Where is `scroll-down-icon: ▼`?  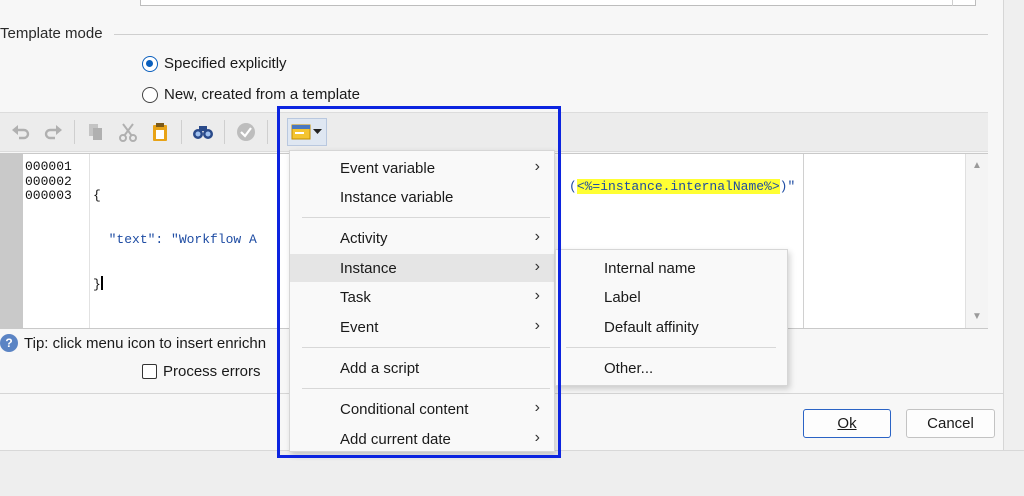
scroll-down-icon: ▼ is located at coordinates (977, 316).